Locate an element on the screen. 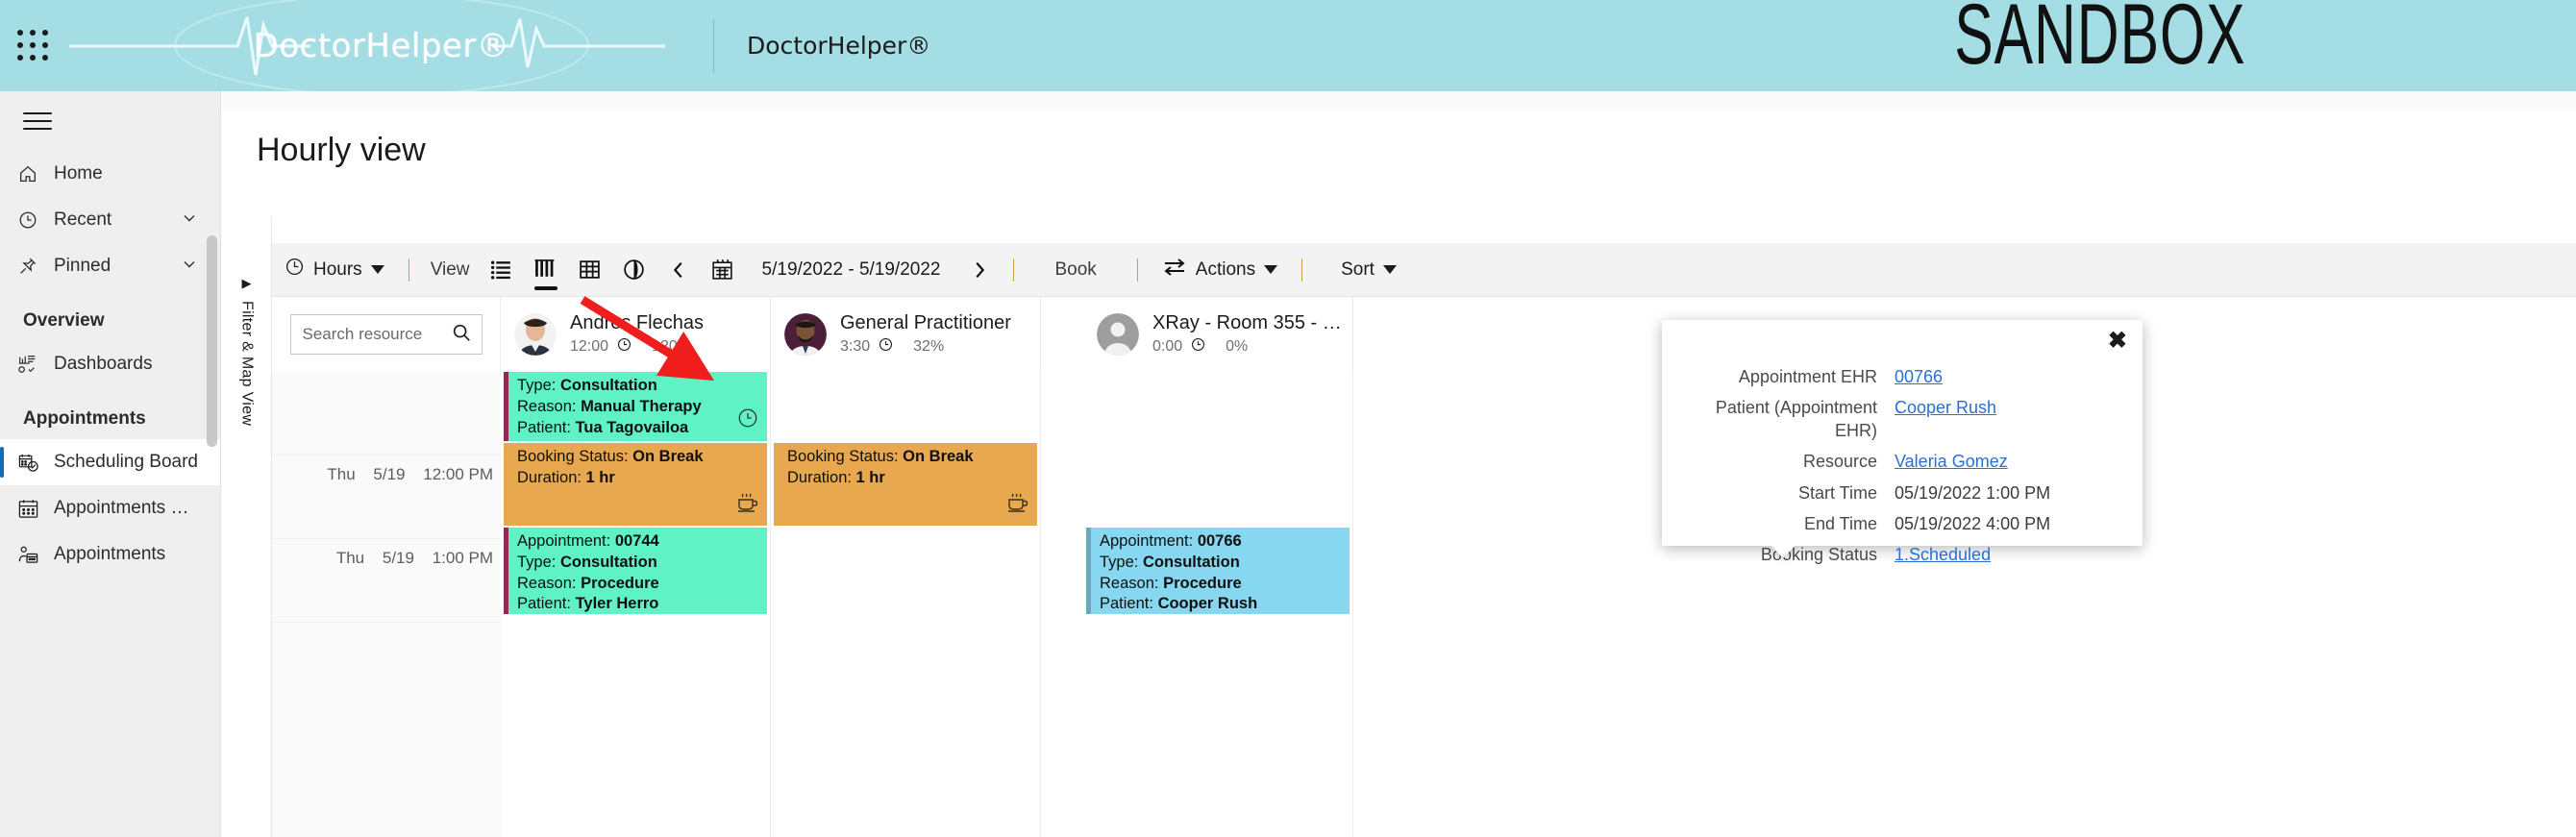  resource-hours: 0:00 is located at coordinates (1167, 347).